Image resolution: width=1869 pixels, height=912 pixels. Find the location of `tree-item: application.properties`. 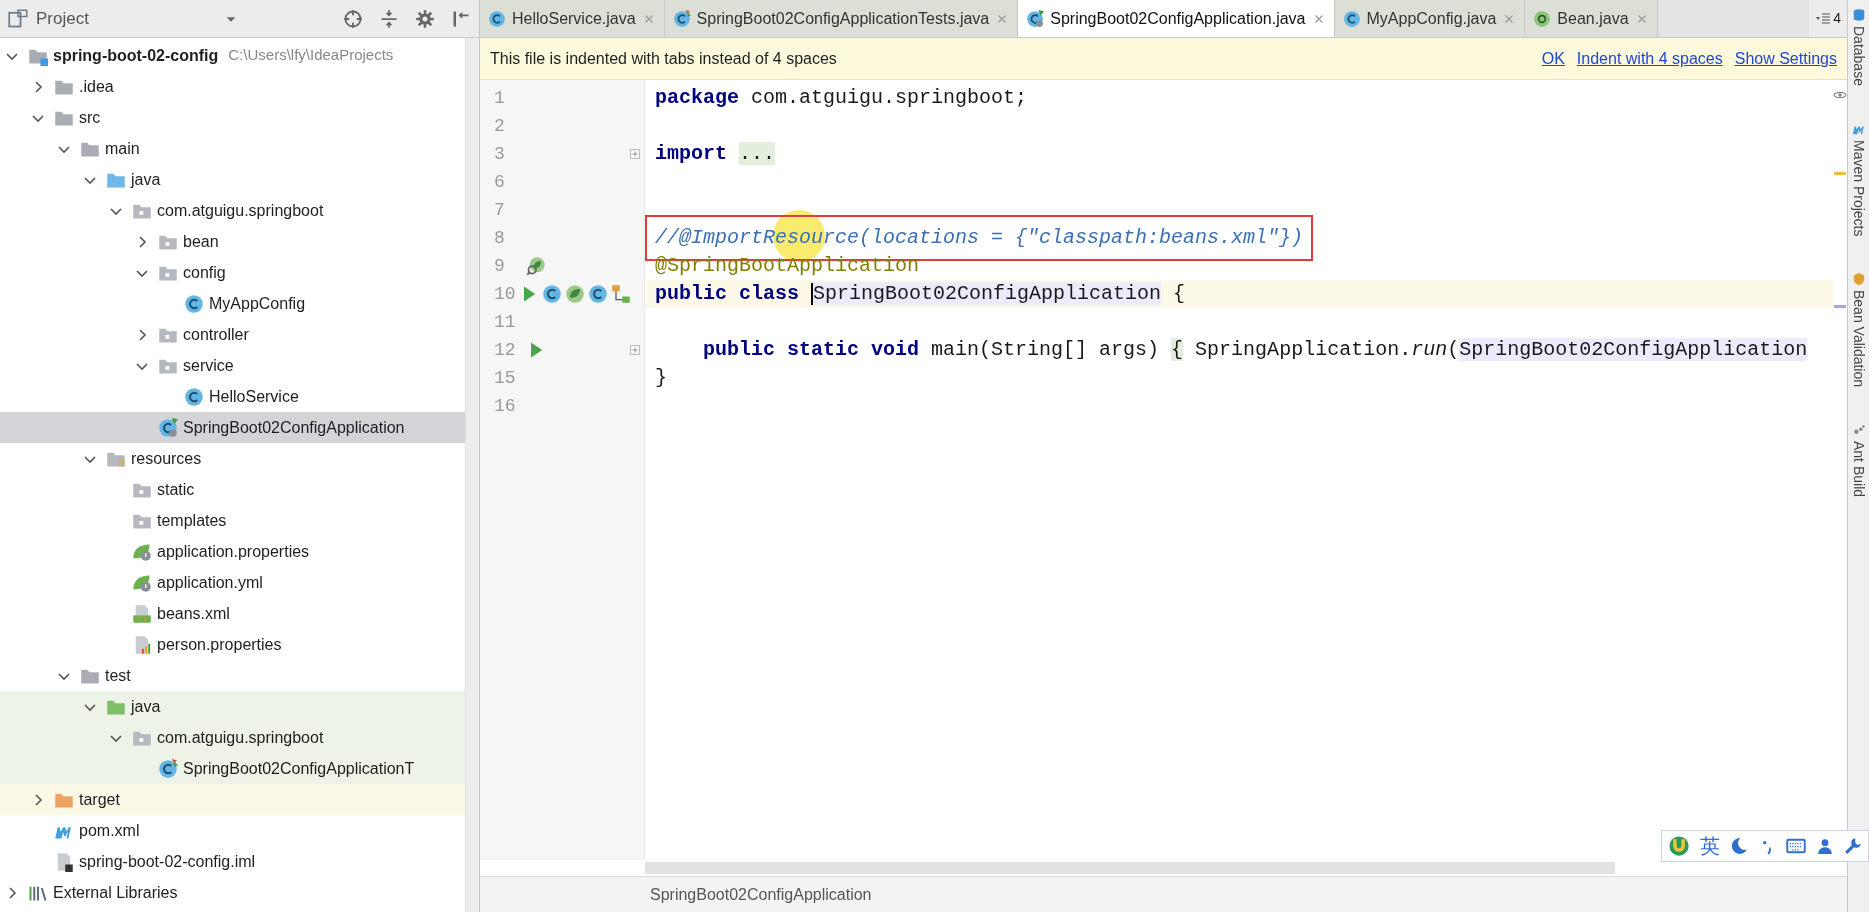

tree-item: application.properties is located at coordinates (232, 551).